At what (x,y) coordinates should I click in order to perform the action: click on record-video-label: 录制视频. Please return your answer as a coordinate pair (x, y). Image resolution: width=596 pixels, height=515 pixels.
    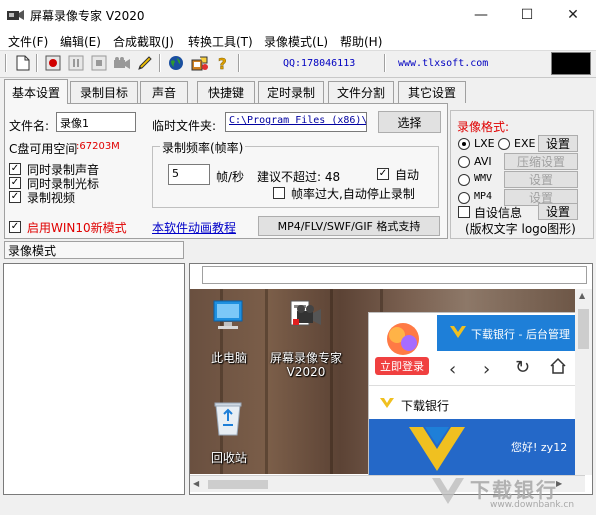
    Looking at the image, I should click on (51, 198).